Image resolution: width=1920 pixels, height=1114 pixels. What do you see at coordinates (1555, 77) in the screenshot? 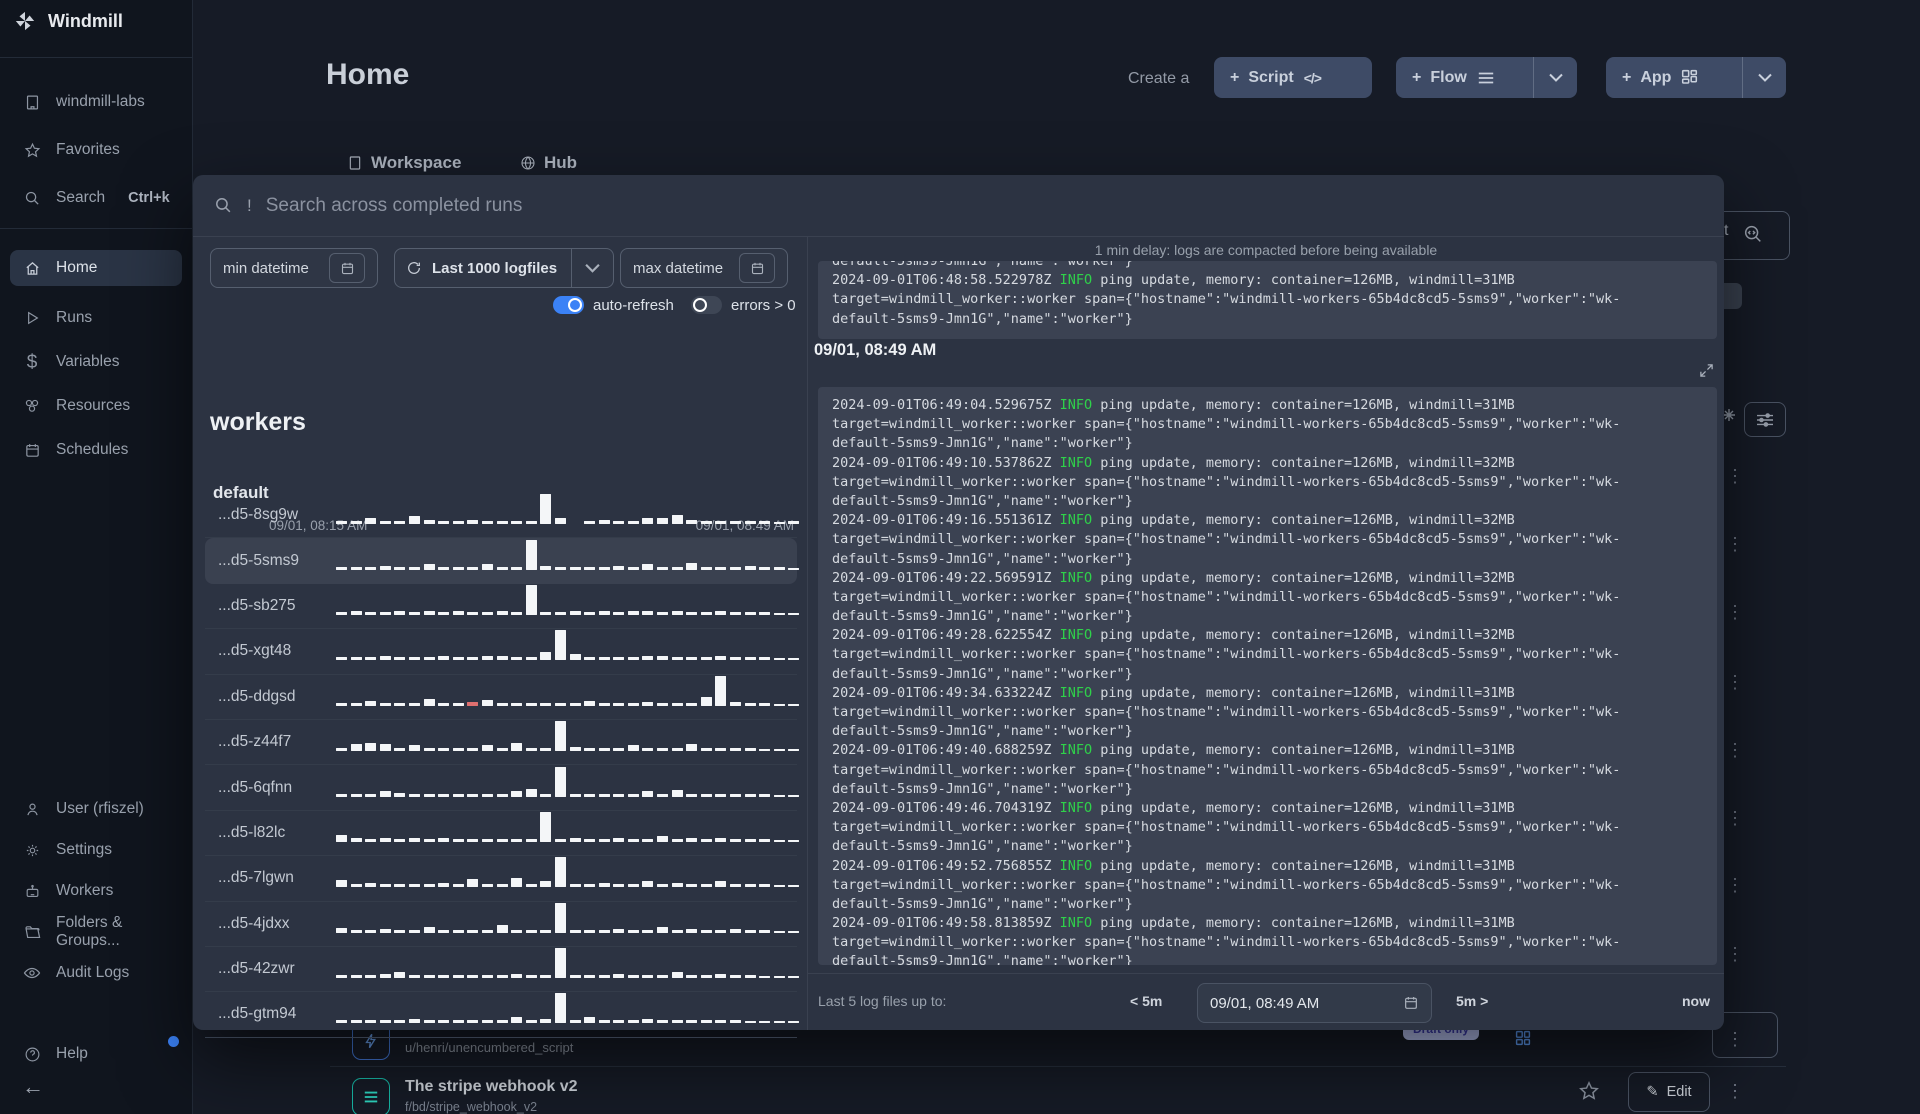
I see `create-flow-dropdown` at bounding box center [1555, 77].